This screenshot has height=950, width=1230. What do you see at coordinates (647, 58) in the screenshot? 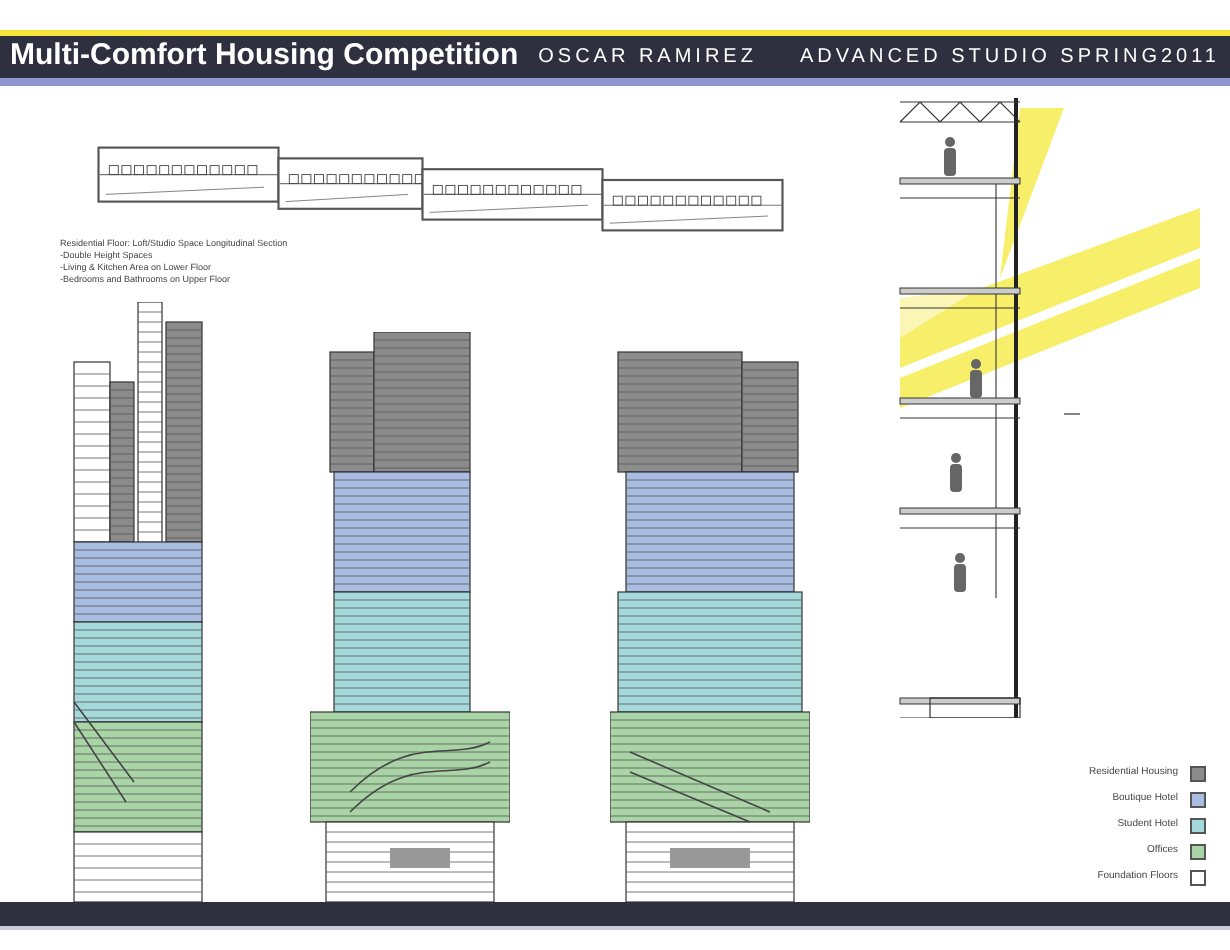
I see `author-name: OSCAR RAMIREZ` at bounding box center [647, 58].